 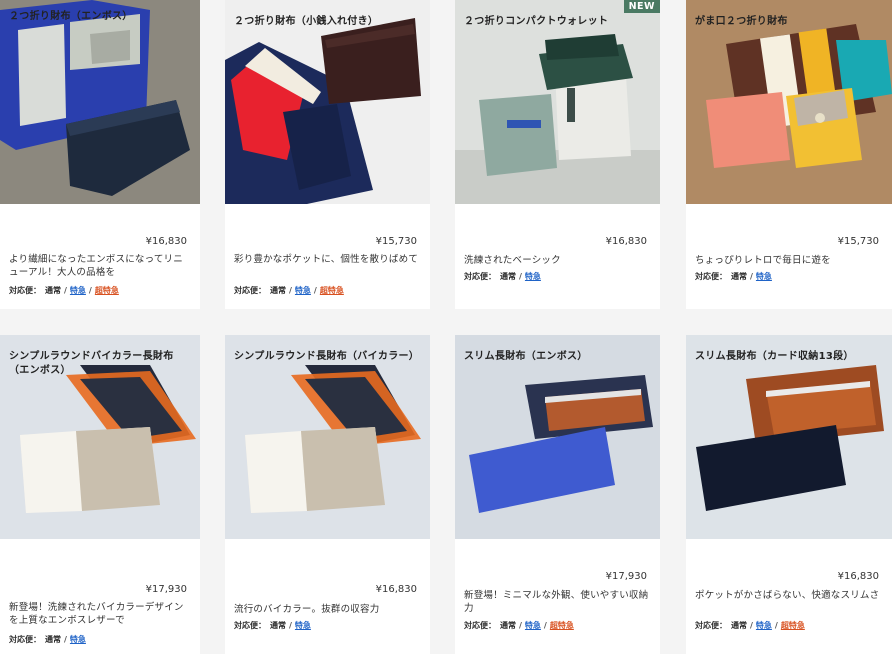 What do you see at coordinates (763, 260) in the screenshot?
I see `product-description: ちょっぴりレトロで毎日に遊を` at bounding box center [763, 260].